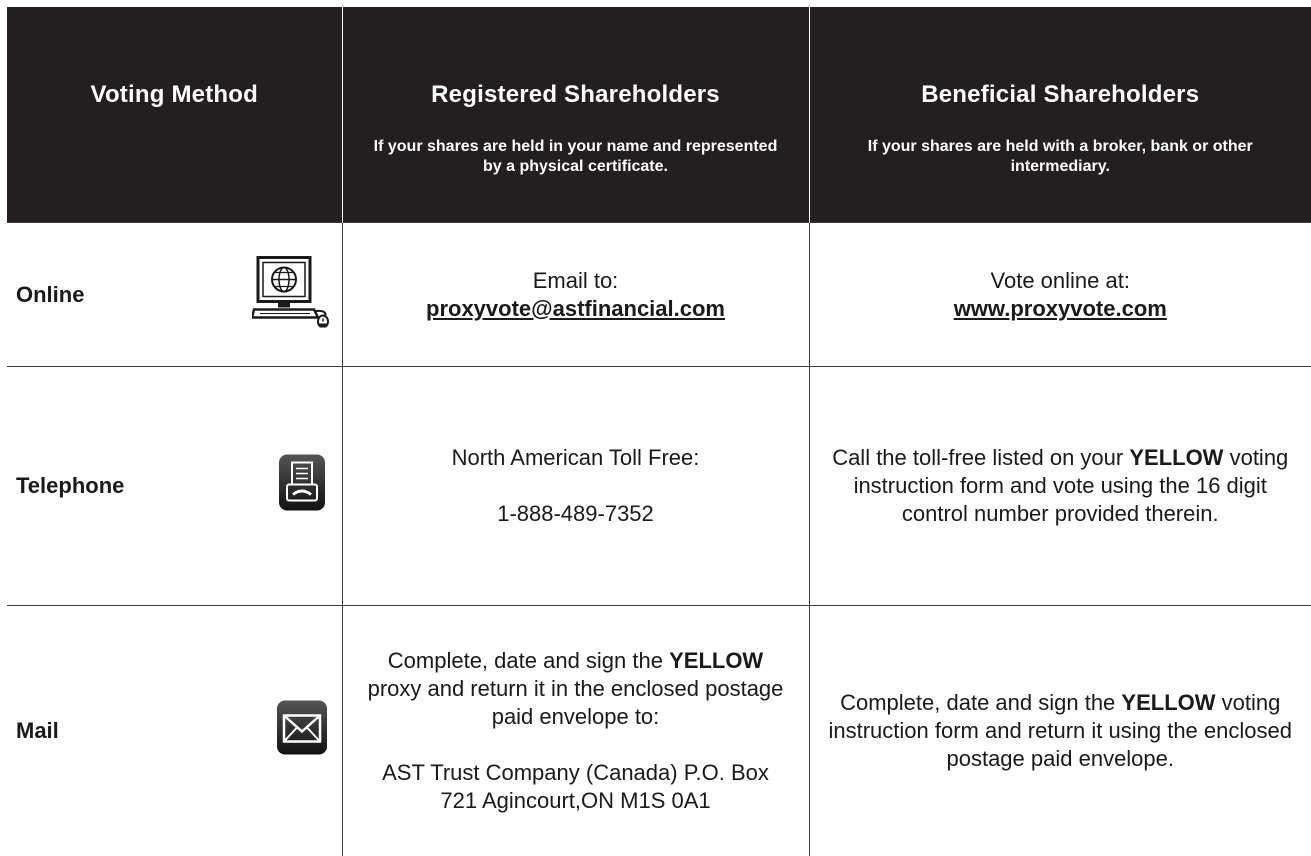  What do you see at coordinates (174, 730) in the screenshot?
I see `method-cell-mail: Mail` at bounding box center [174, 730].